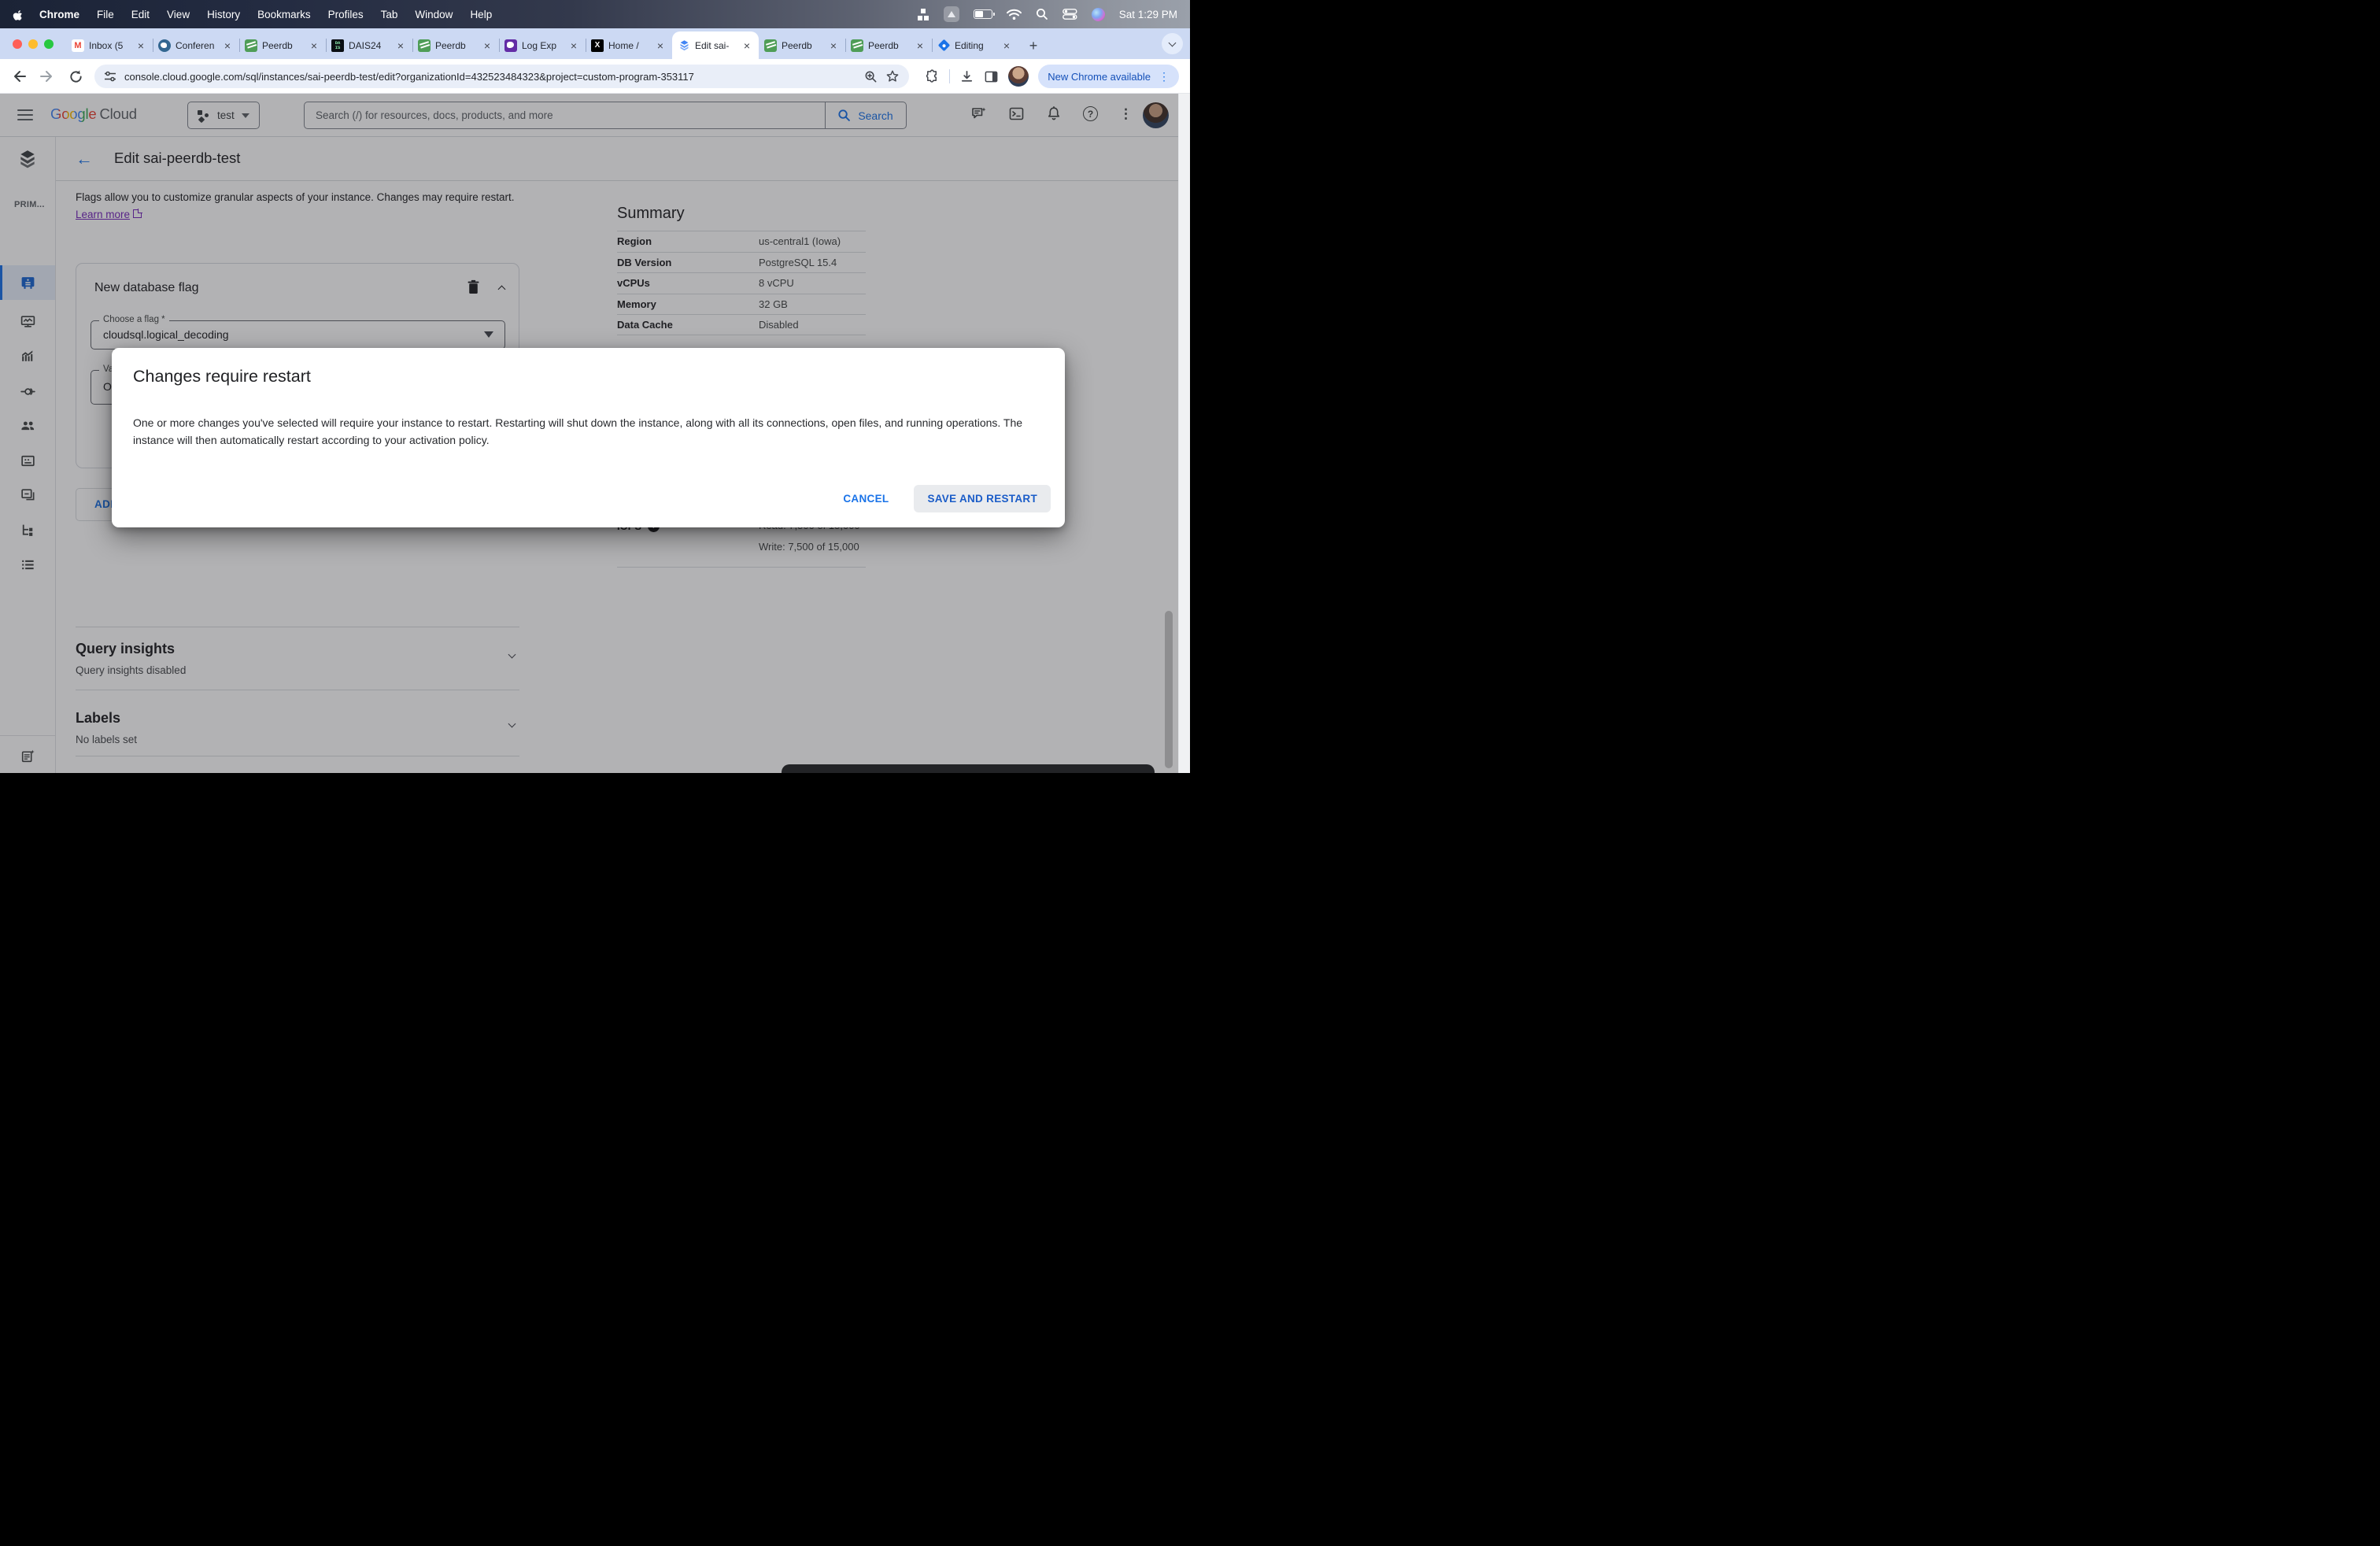 The width and height of the screenshot is (2380, 1546). What do you see at coordinates (1042, 14) in the screenshot?
I see `spotlight-icon` at bounding box center [1042, 14].